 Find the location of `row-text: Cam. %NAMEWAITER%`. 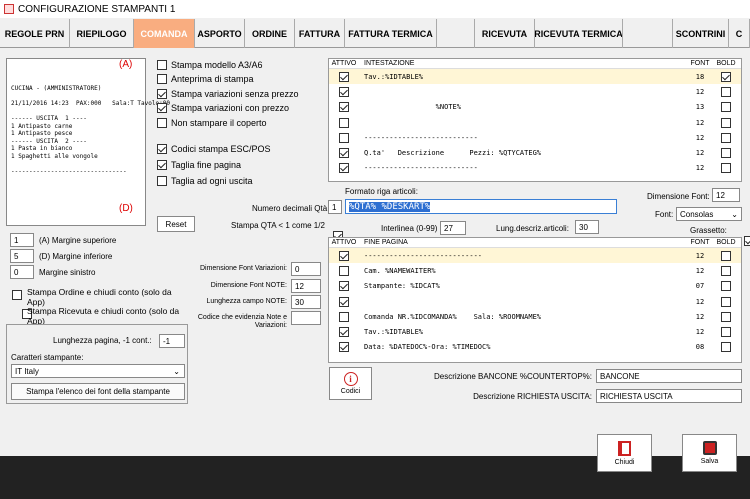

row-text: Cam. %NAMEWAITER% is located at coordinates (524, 271).